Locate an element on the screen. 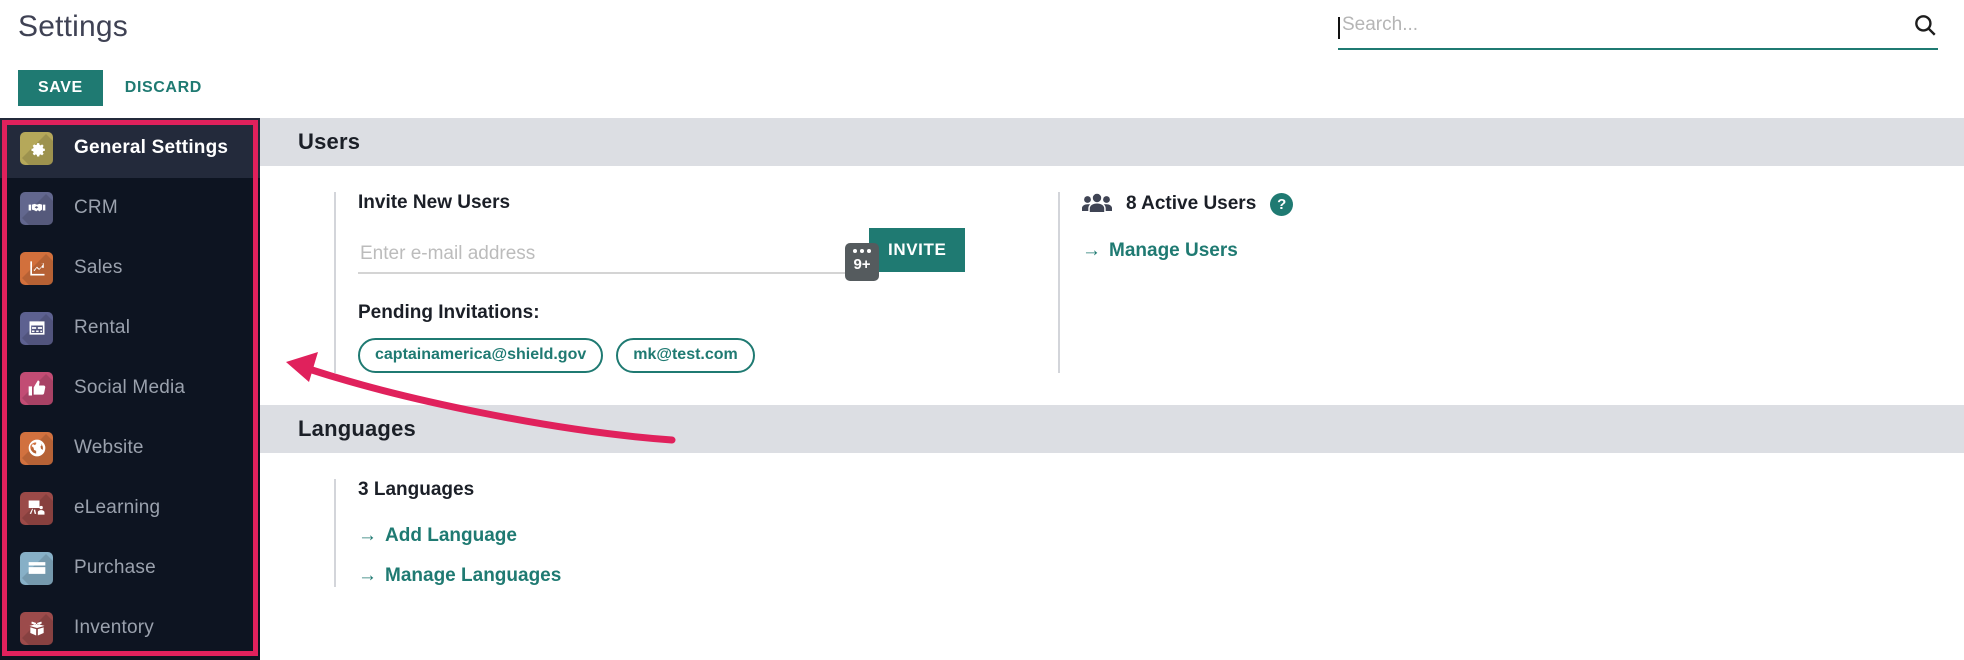 Image resolution: width=1964 pixels, height=660 pixels. pending-invitation-pill: mk@test.com is located at coordinates (685, 355).